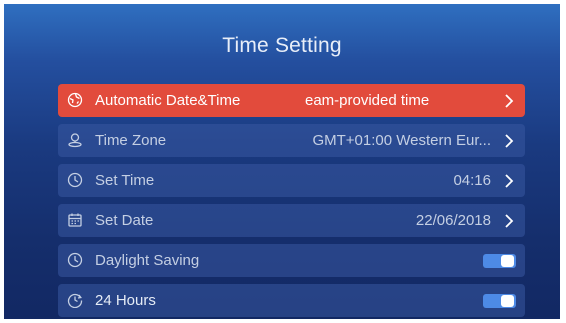  Describe the element at coordinates (75, 100) in the screenshot. I see `globe-clock-icon` at that location.